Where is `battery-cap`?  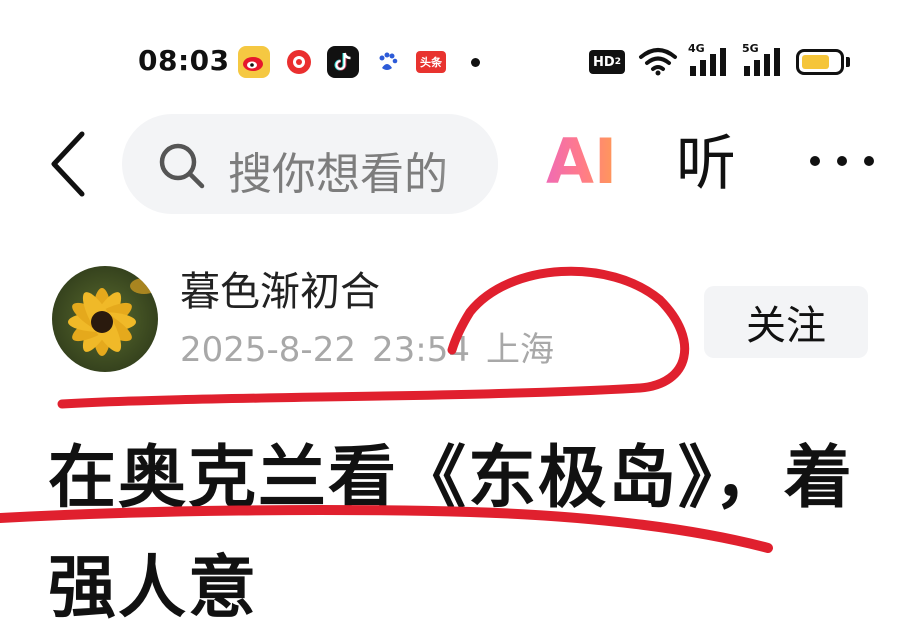 battery-cap is located at coordinates (848, 62).